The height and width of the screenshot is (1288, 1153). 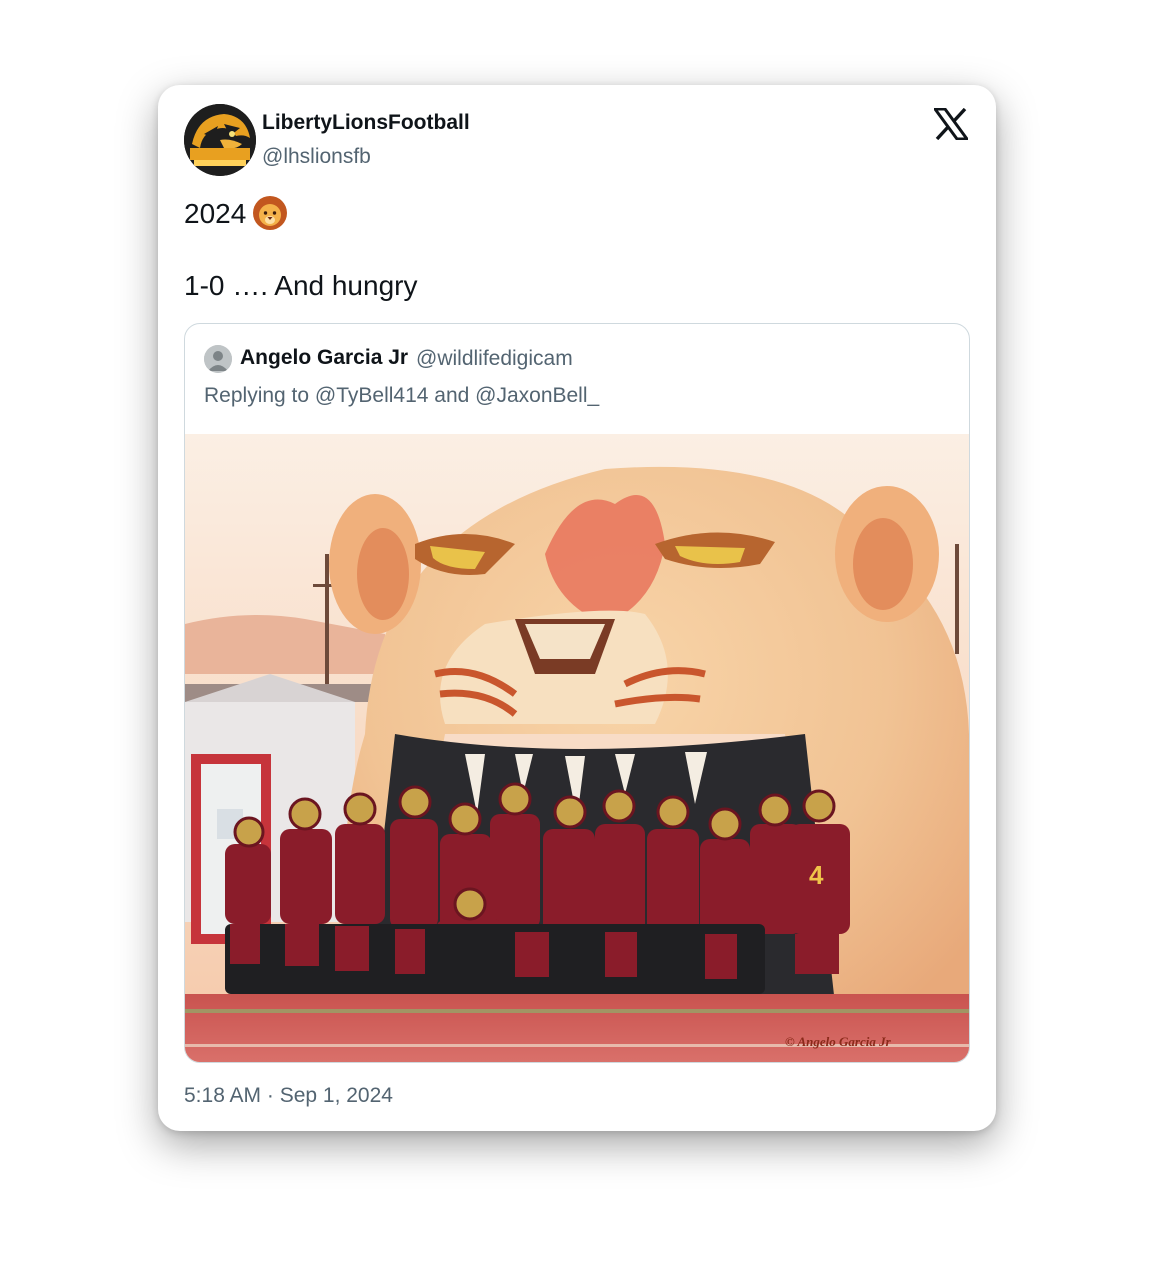 I want to click on tweet-timestamp: 5:18 AM · Sep 1, 2024, so click(x=288, y=1096).